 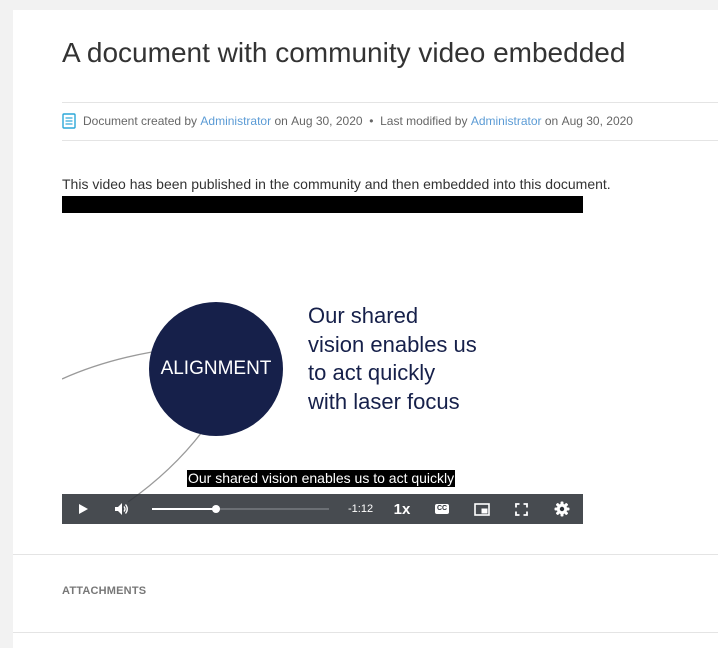 I want to click on circle-label: ALIGNMENT, so click(x=216, y=368).